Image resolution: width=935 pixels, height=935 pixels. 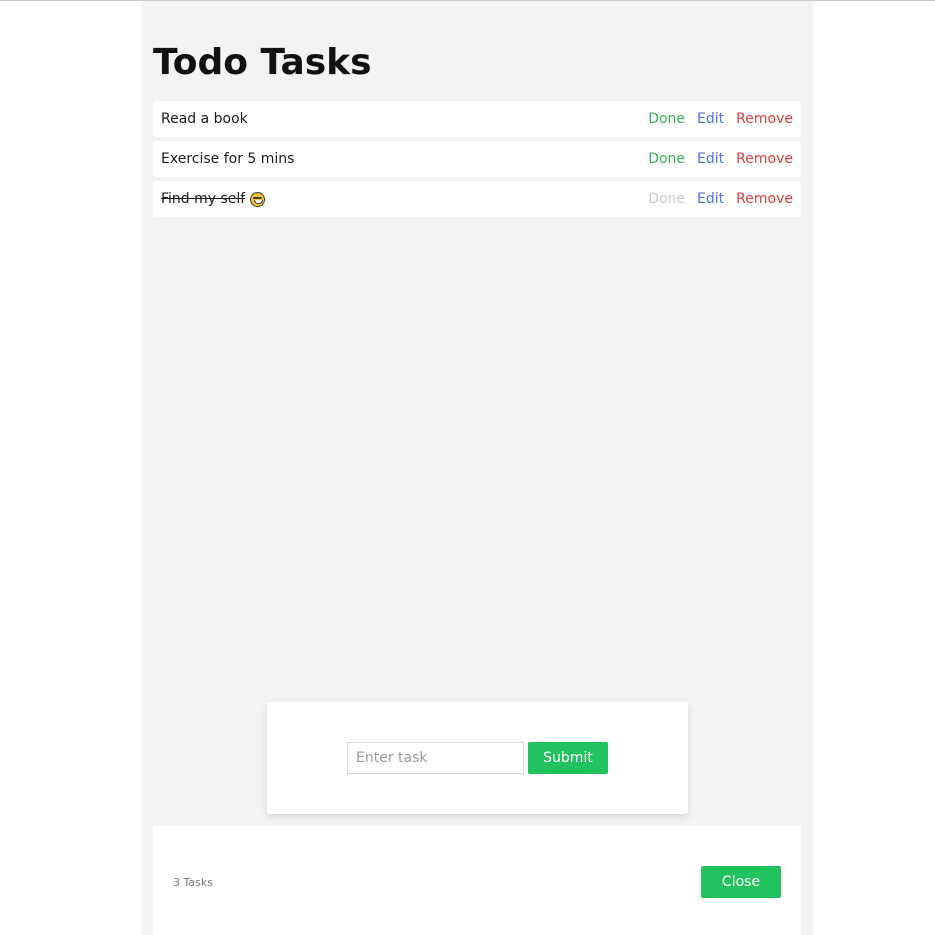 I want to click on done-button-disabled: Done, so click(x=667, y=199).